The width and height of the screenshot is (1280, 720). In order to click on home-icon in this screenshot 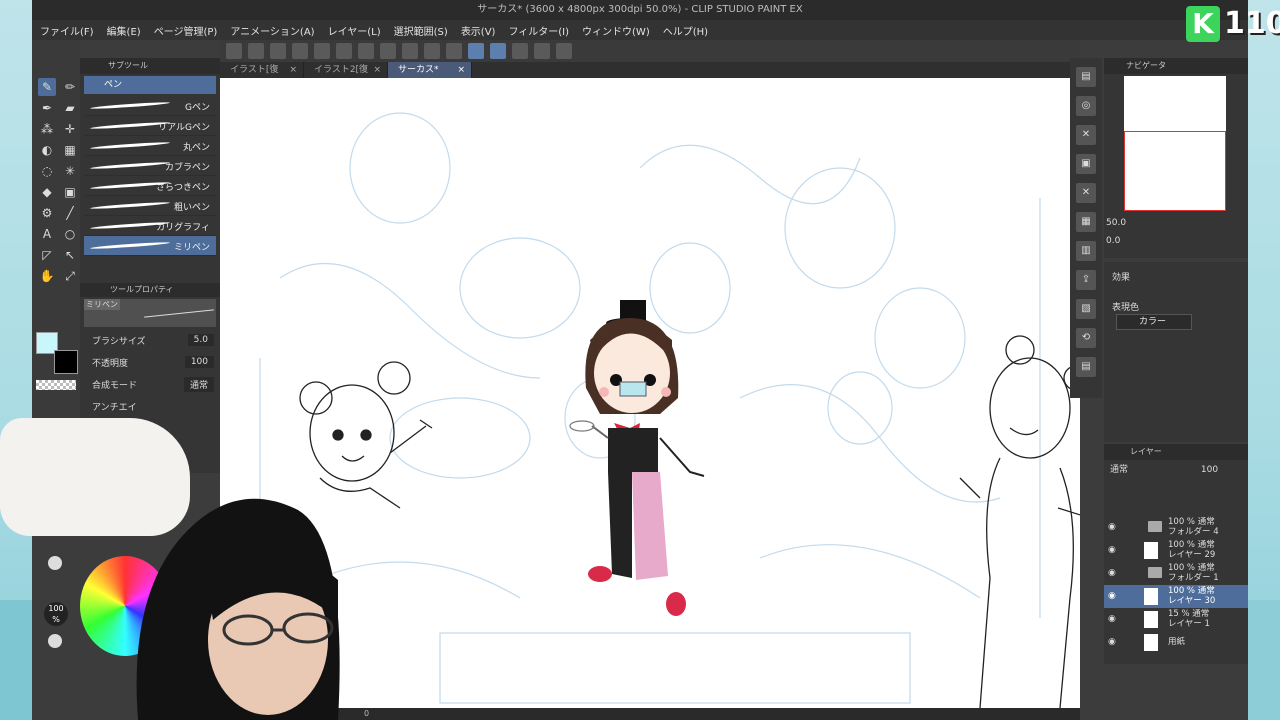, I will do `click(234, 51)`.